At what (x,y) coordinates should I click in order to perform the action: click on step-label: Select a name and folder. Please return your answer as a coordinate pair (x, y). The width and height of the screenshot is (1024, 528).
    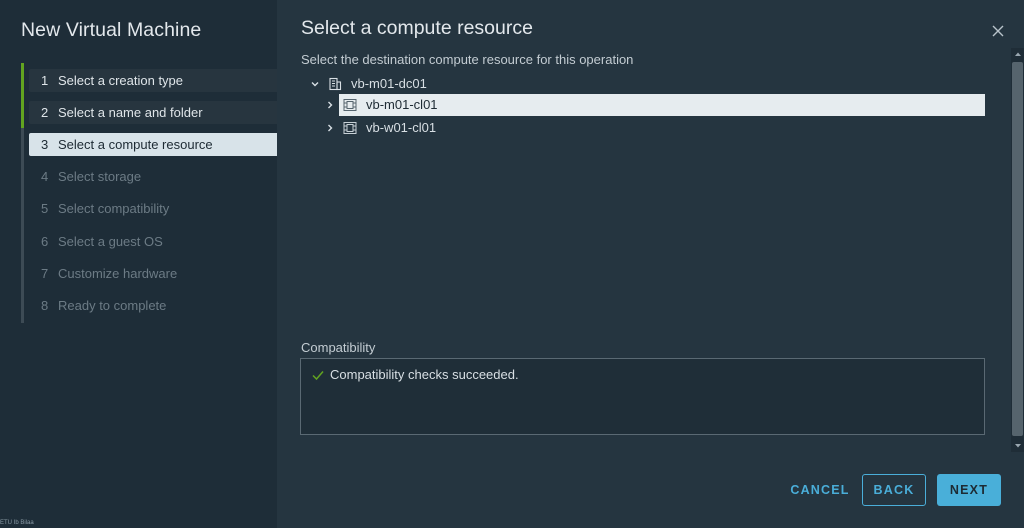
    Looking at the image, I should click on (130, 112).